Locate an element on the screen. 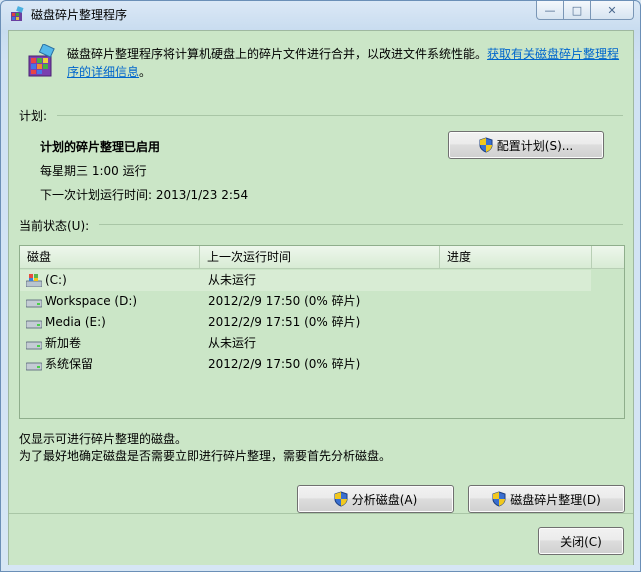  schedule-status: 计划的碎片整理已启用 is located at coordinates (100, 147).